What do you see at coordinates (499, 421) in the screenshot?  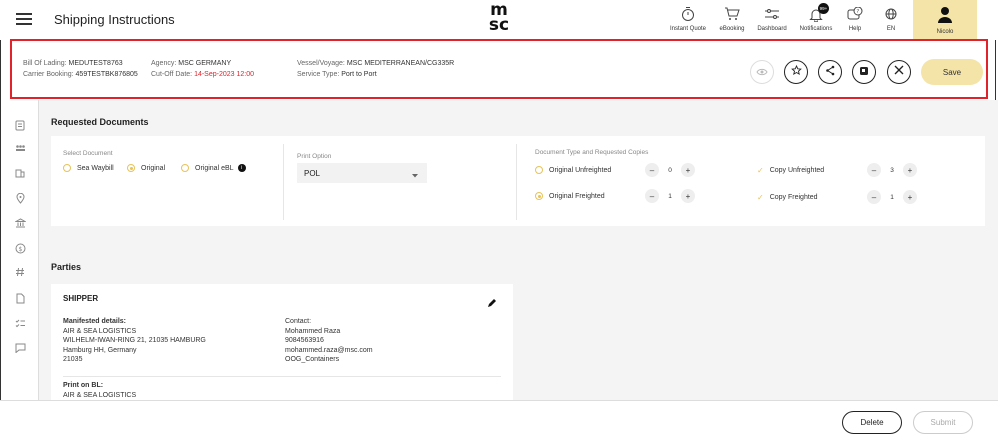 I see `bottom-action-bar: Delete Submit` at bounding box center [499, 421].